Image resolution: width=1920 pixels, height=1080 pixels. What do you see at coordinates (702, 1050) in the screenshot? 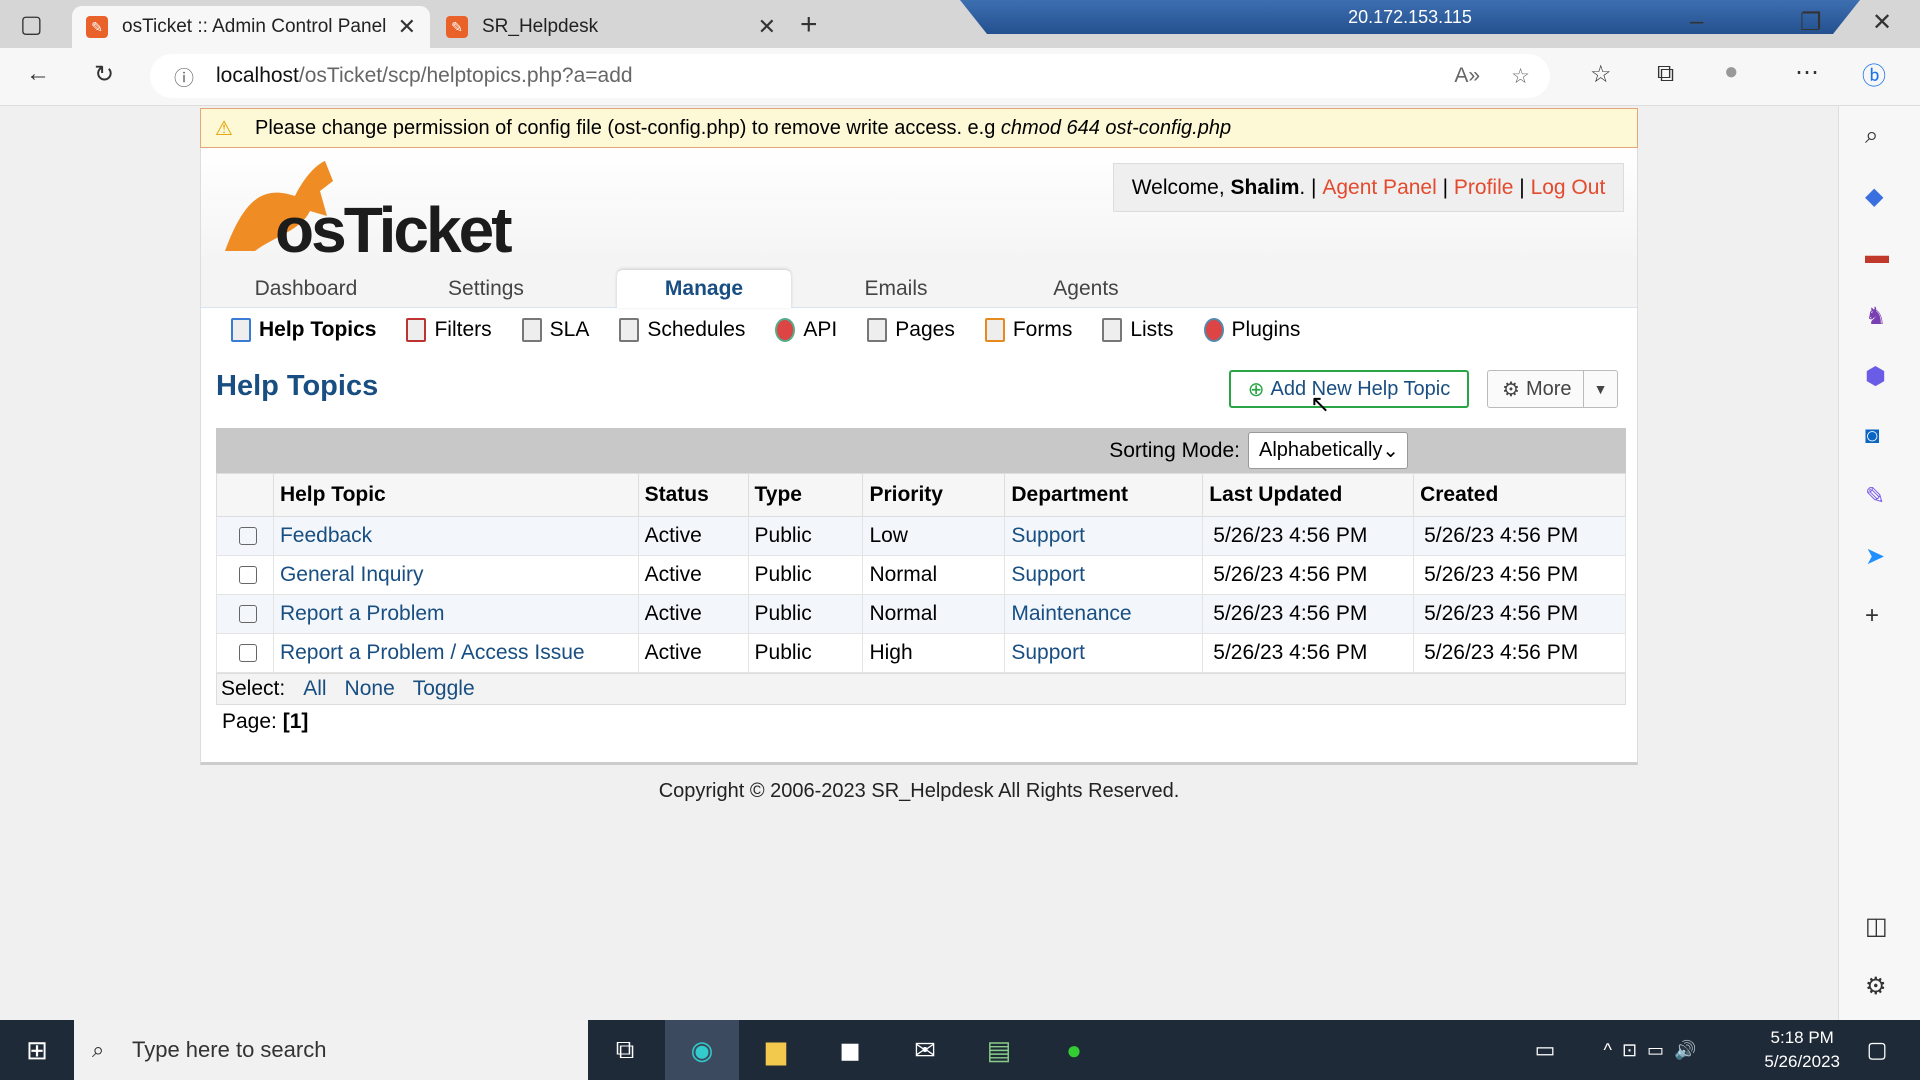
I see `edge-taskbar-icon: ◉` at bounding box center [702, 1050].